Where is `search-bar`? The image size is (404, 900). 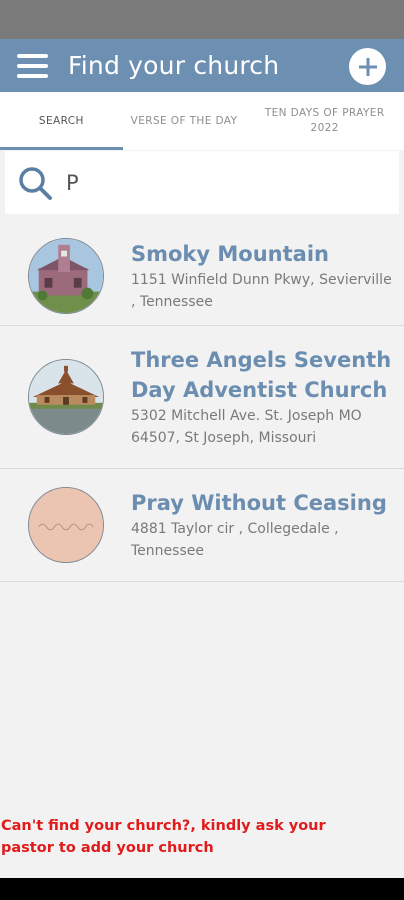
search-bar is located at coordinates (202, 182).